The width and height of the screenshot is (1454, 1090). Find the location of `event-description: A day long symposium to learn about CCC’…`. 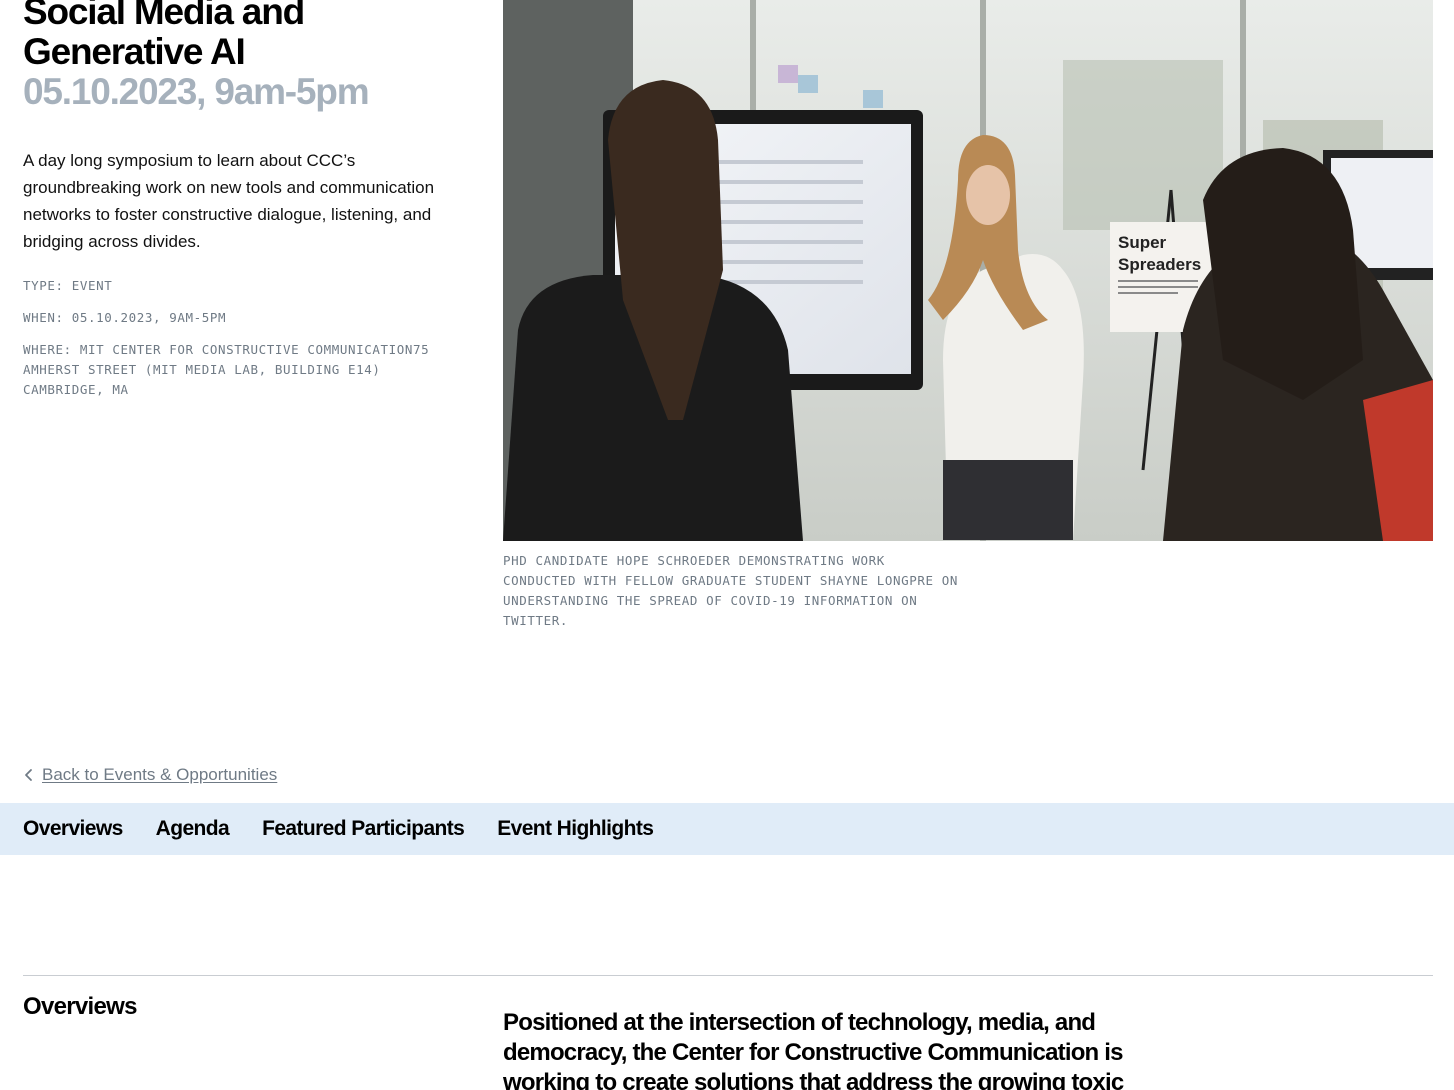

event-description: A day long symposium to learn about CCC’… is located at coordinates (229, 201).